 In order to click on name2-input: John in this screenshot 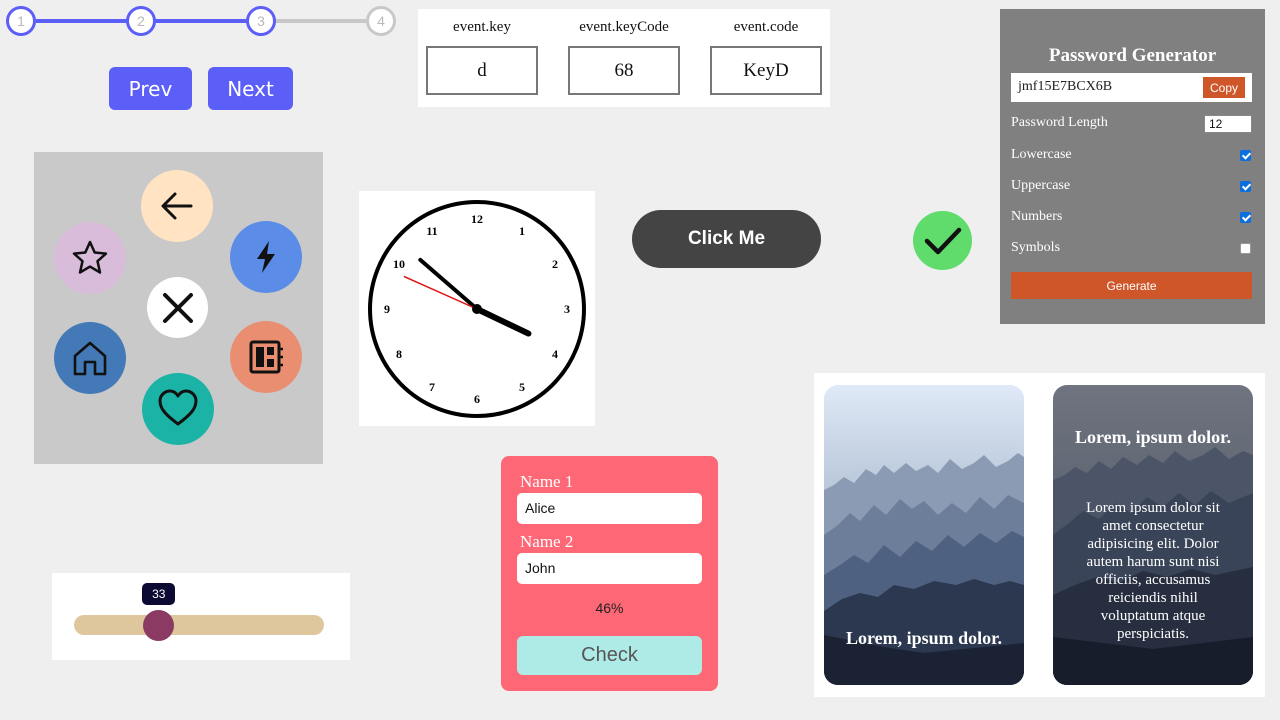, I will do `click(609, 568)`.